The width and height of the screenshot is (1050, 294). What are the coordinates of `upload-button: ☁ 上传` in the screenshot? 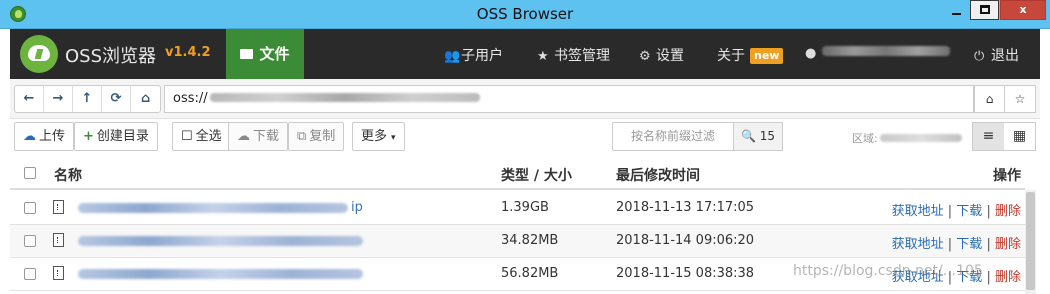 It's located at (44, 136).